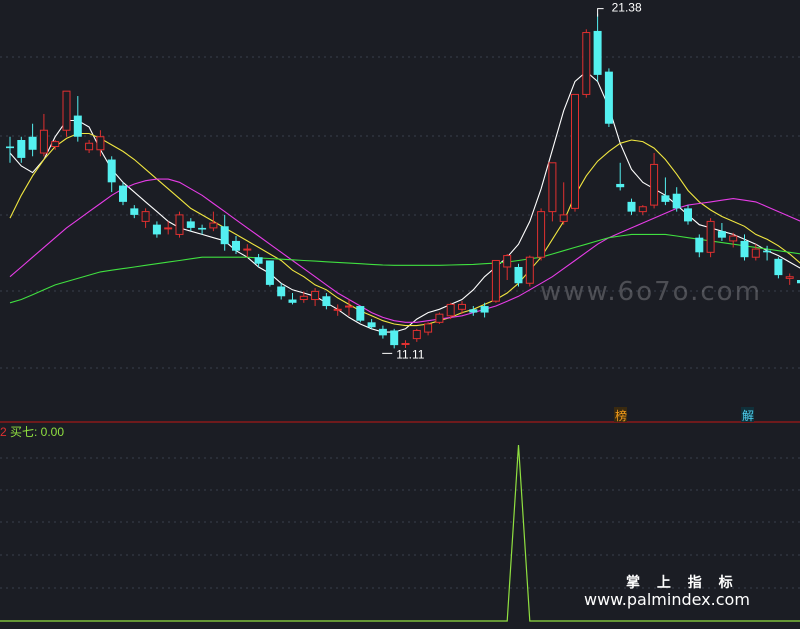 The width and height of the screenshot is (800, 629). Describe the element at coordinates (600, 12) in the screenshot. I see `high-marker` at that location.